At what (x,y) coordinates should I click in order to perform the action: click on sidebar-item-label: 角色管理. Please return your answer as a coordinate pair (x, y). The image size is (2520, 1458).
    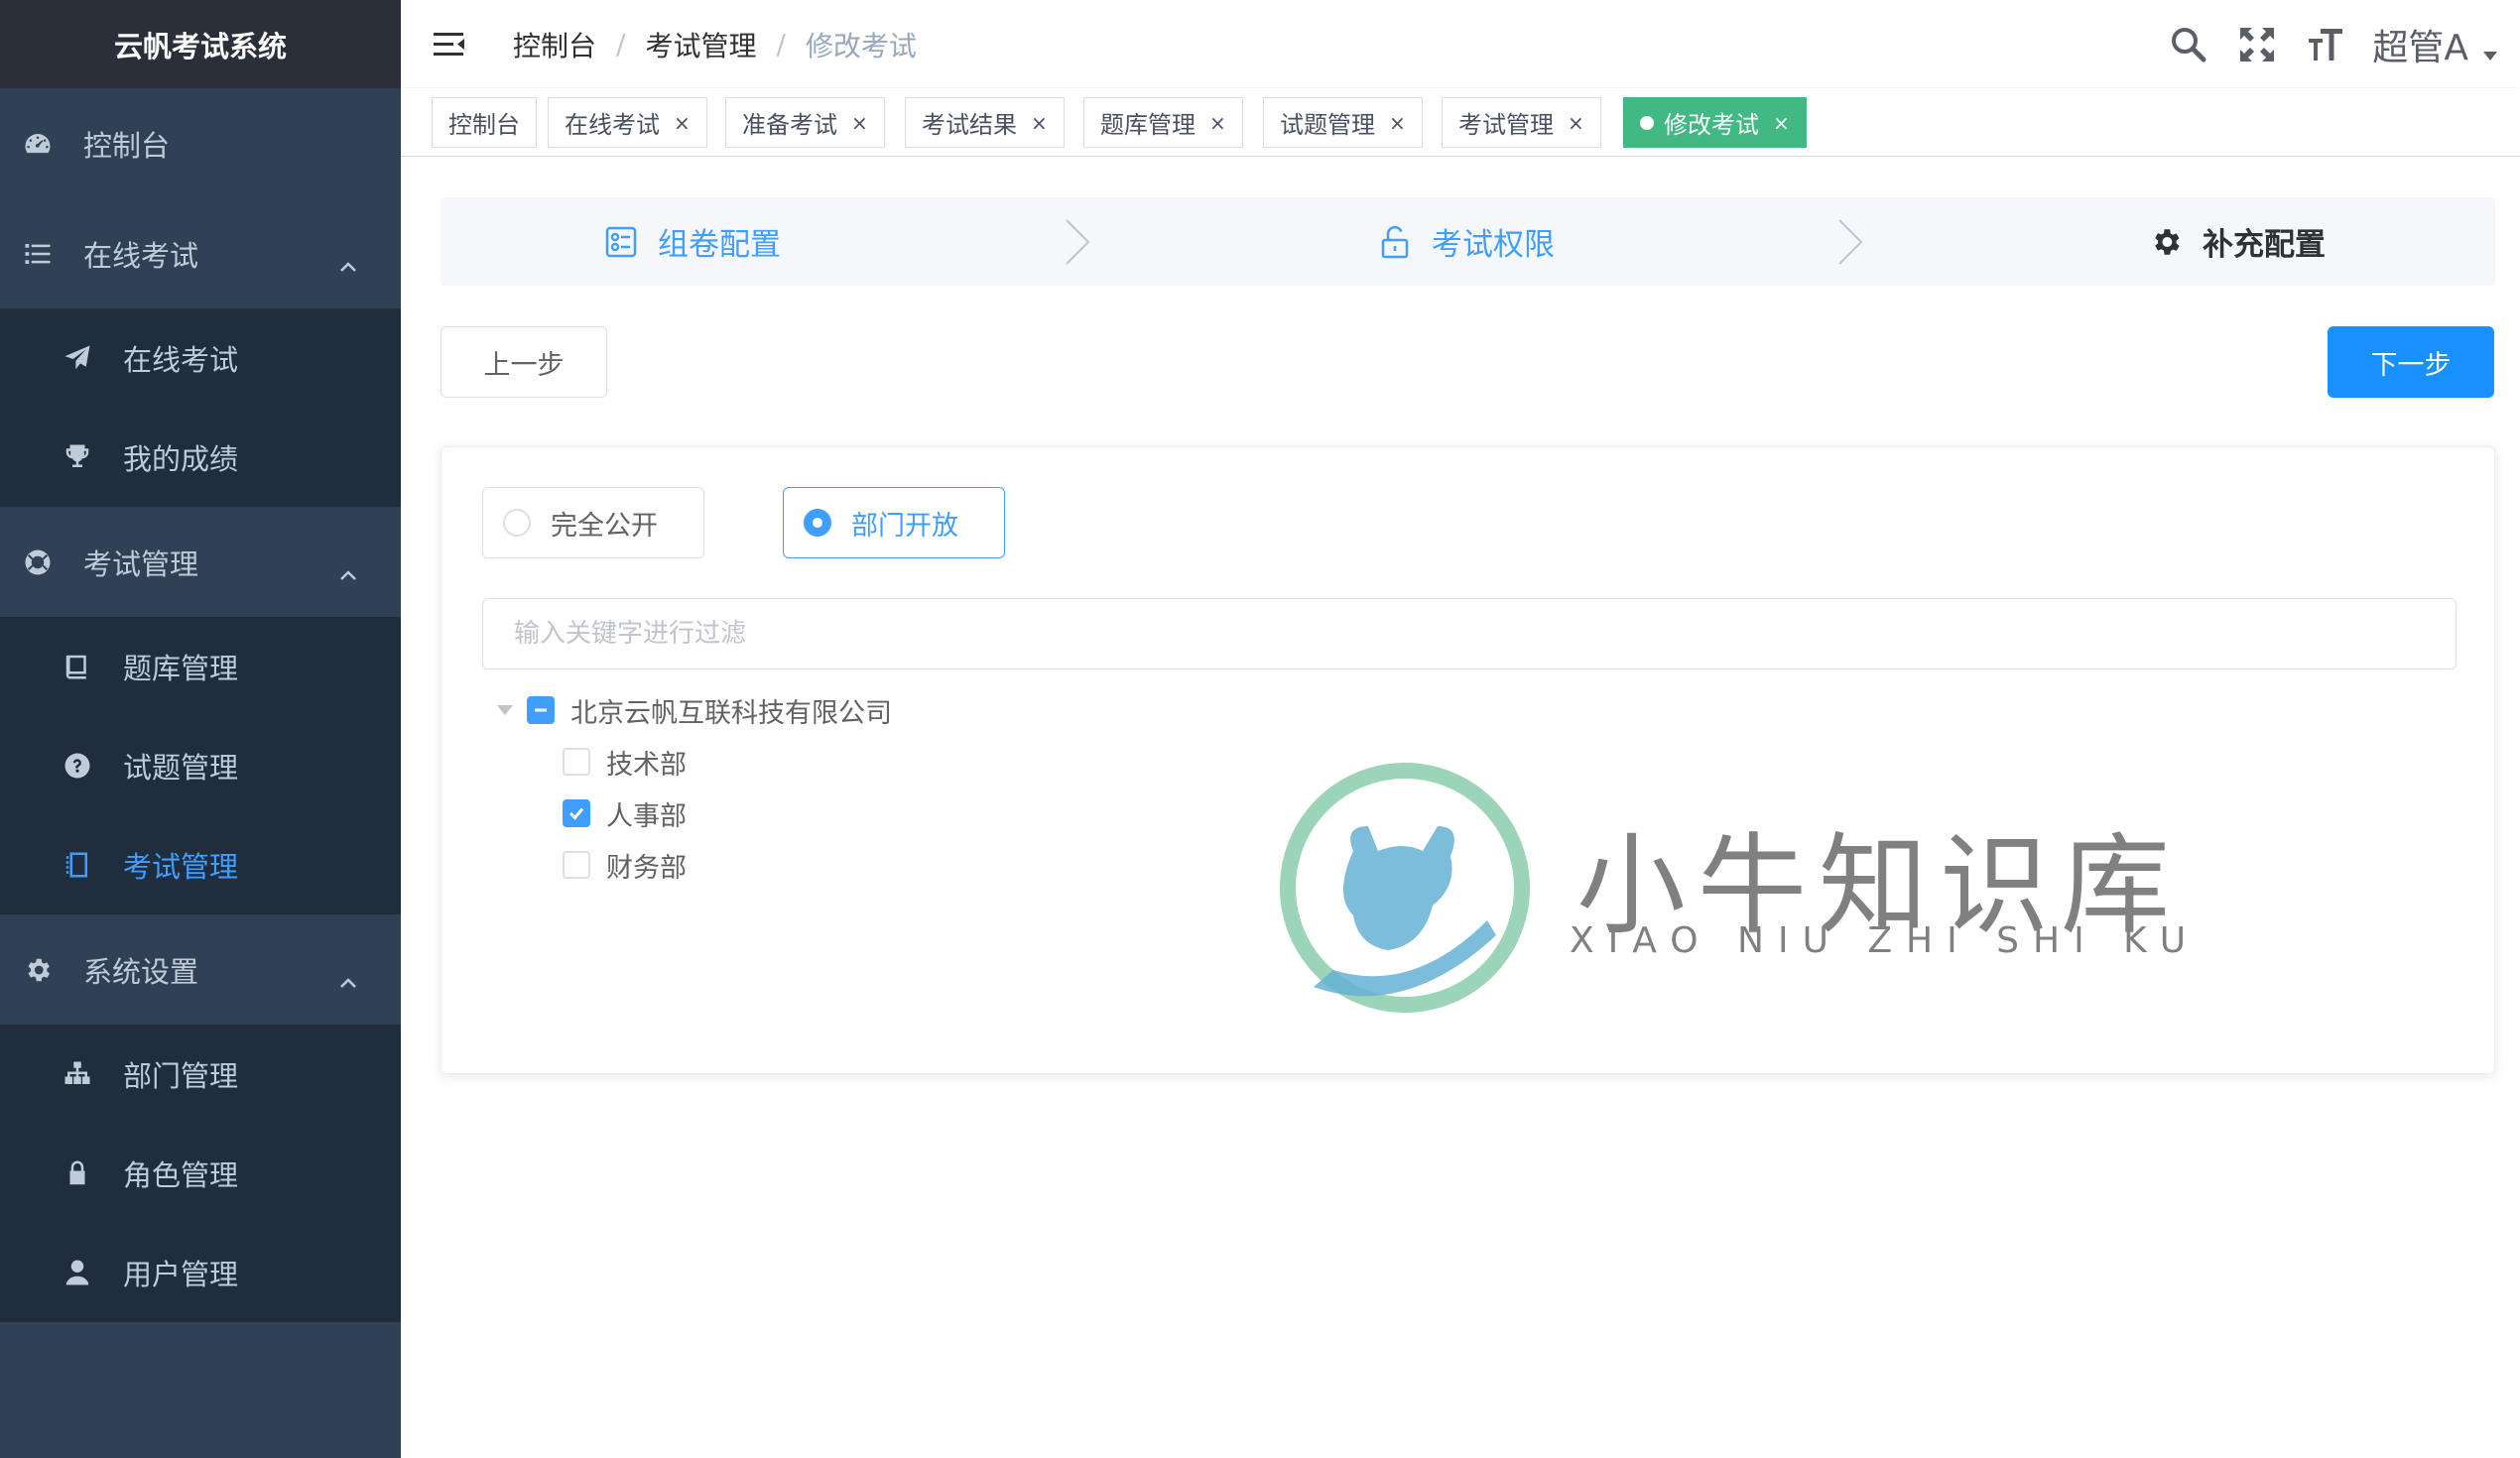
    Looking at the image, I should click on (181, 1175).